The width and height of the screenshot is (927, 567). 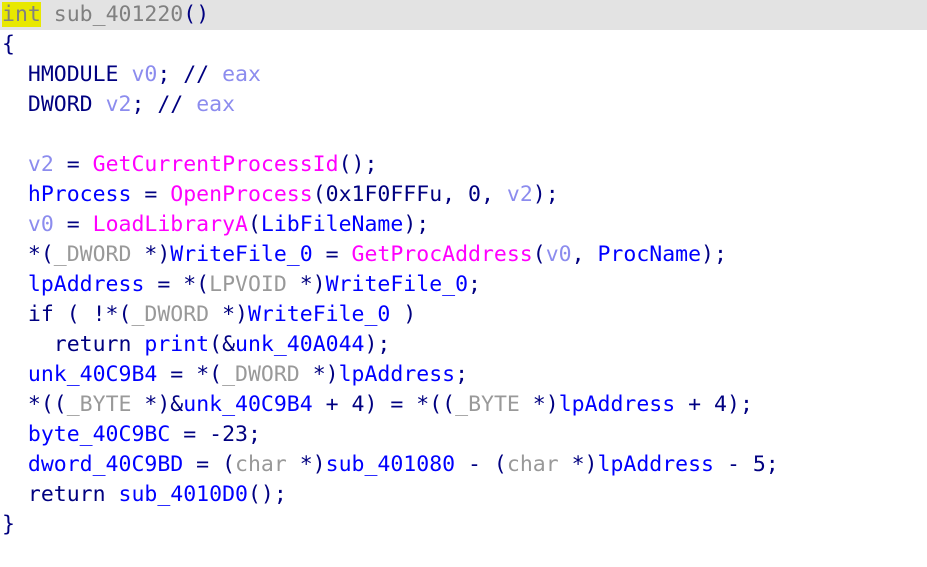 I want to click on code-token: ) =, so click(x=391, y=404).